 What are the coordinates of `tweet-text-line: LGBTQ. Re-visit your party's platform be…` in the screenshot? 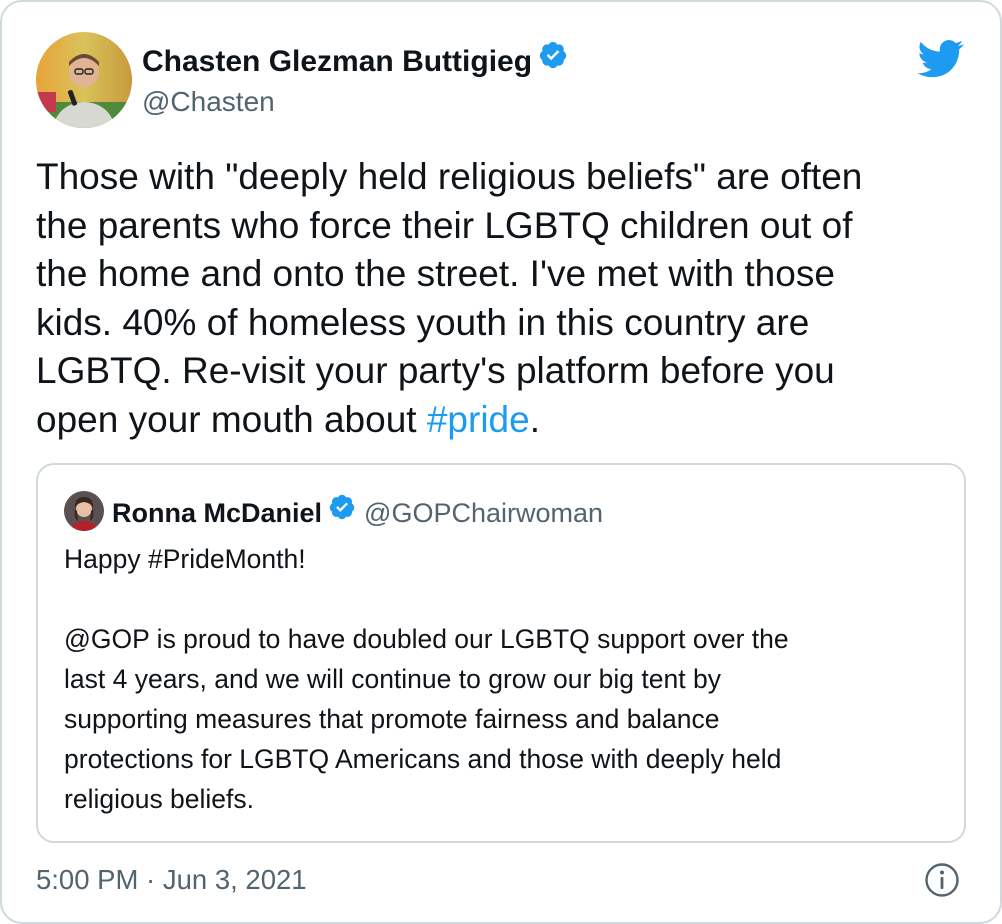 It's located at (435, 370).